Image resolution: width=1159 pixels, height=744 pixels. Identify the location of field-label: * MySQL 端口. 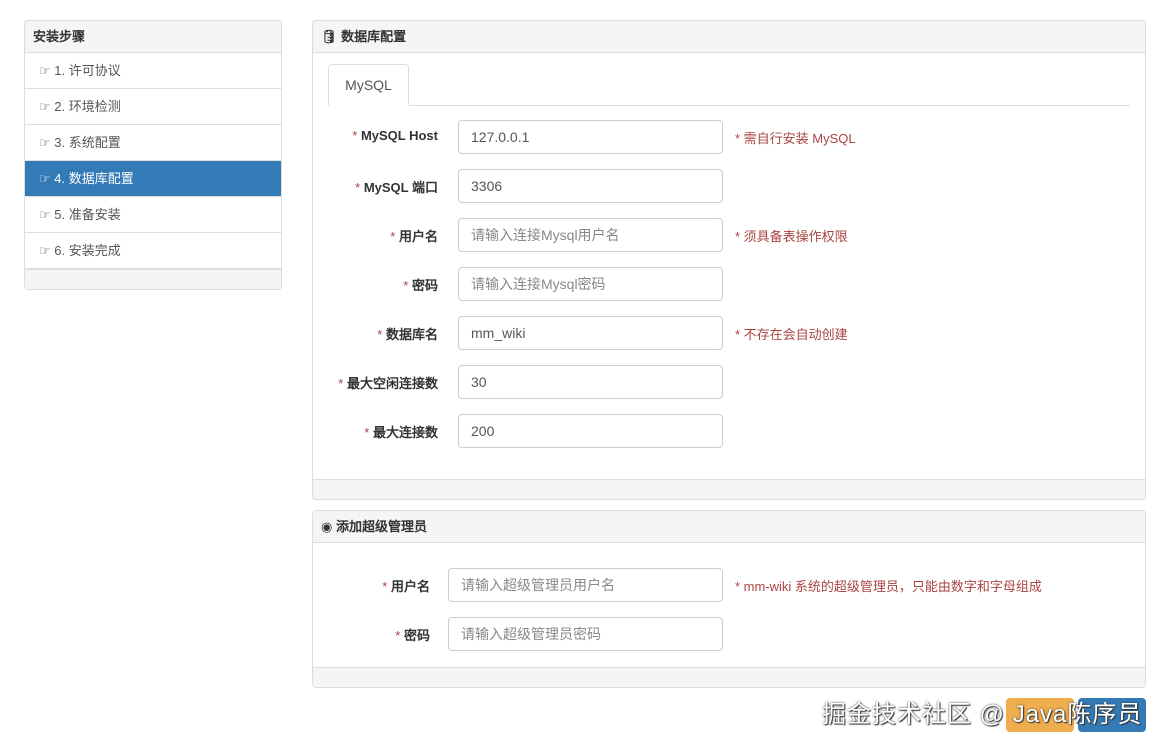
(396, 187).